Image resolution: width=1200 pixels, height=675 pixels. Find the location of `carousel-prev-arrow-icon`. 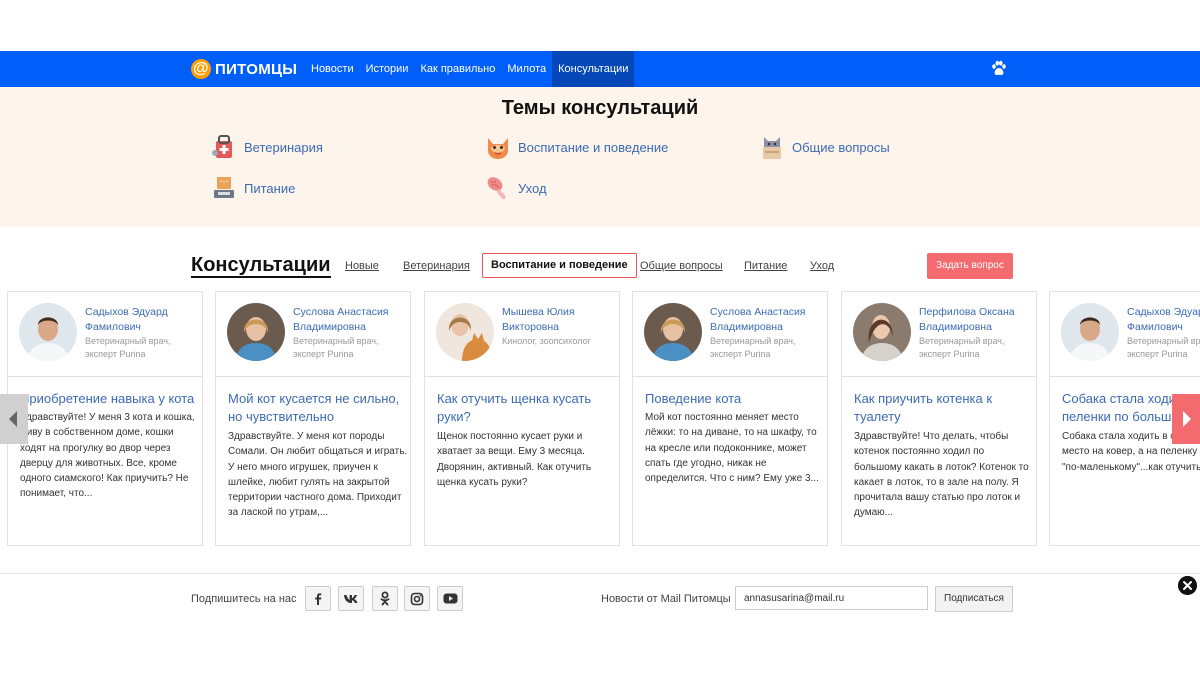

carousel-prev-arrow-icon is located at coordinates (14, 419).